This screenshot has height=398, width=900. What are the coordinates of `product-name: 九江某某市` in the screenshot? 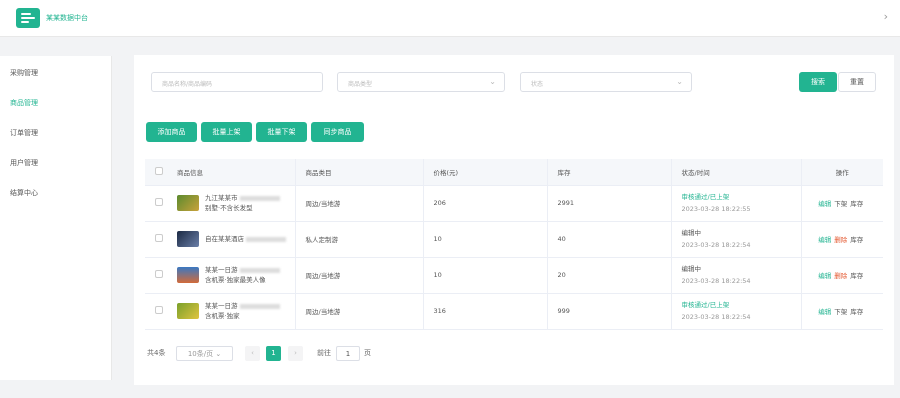 It's located at (221, 198).